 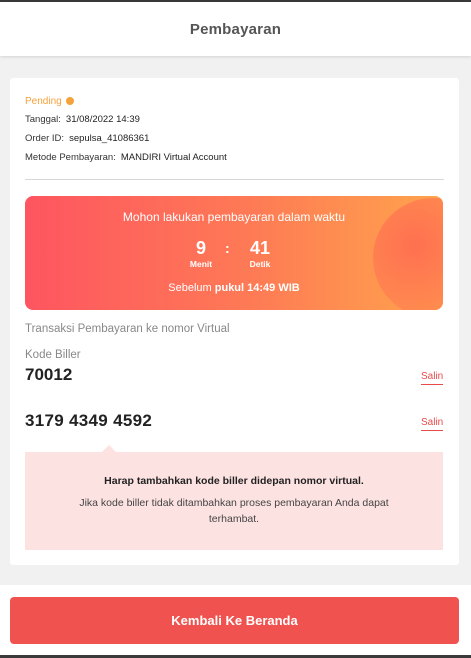 I want to click on deadline-time: pukul 14:49 WIB, so click(x=257, y=288).